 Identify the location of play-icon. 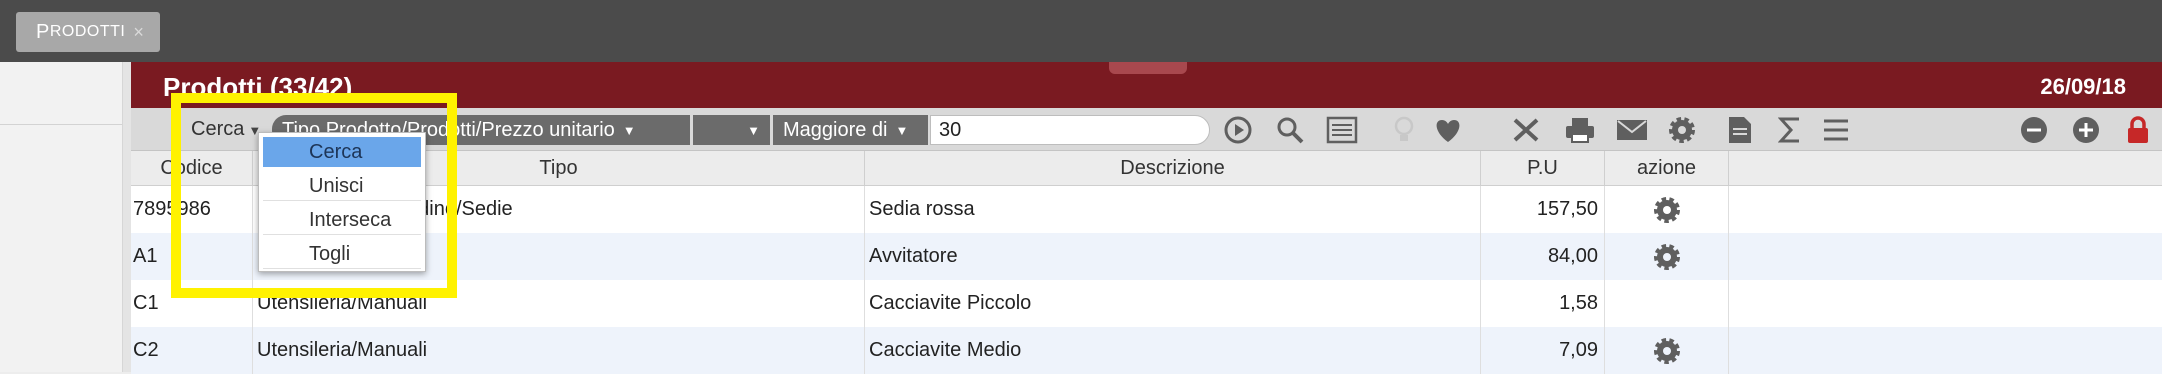
(1238, 130).